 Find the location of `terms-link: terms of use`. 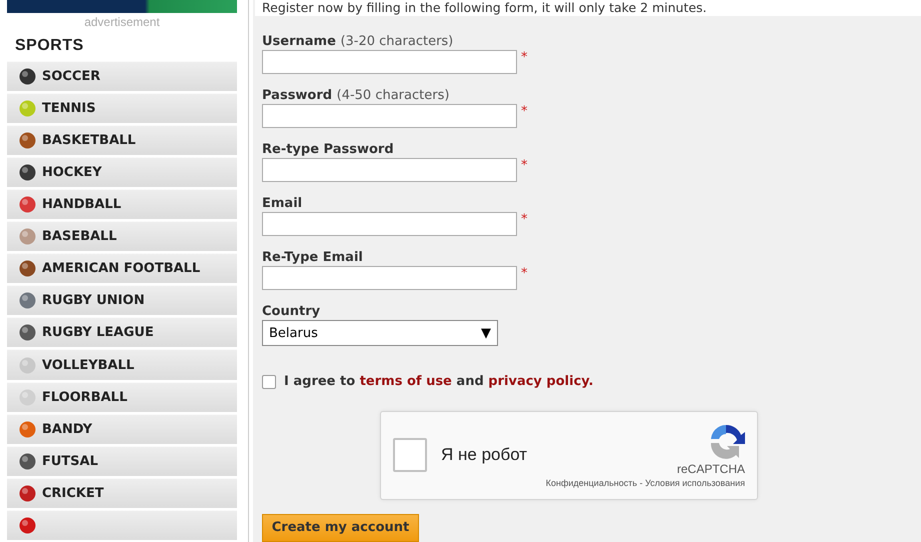

terms-link: terms of use is located at coordinates (406, 381).